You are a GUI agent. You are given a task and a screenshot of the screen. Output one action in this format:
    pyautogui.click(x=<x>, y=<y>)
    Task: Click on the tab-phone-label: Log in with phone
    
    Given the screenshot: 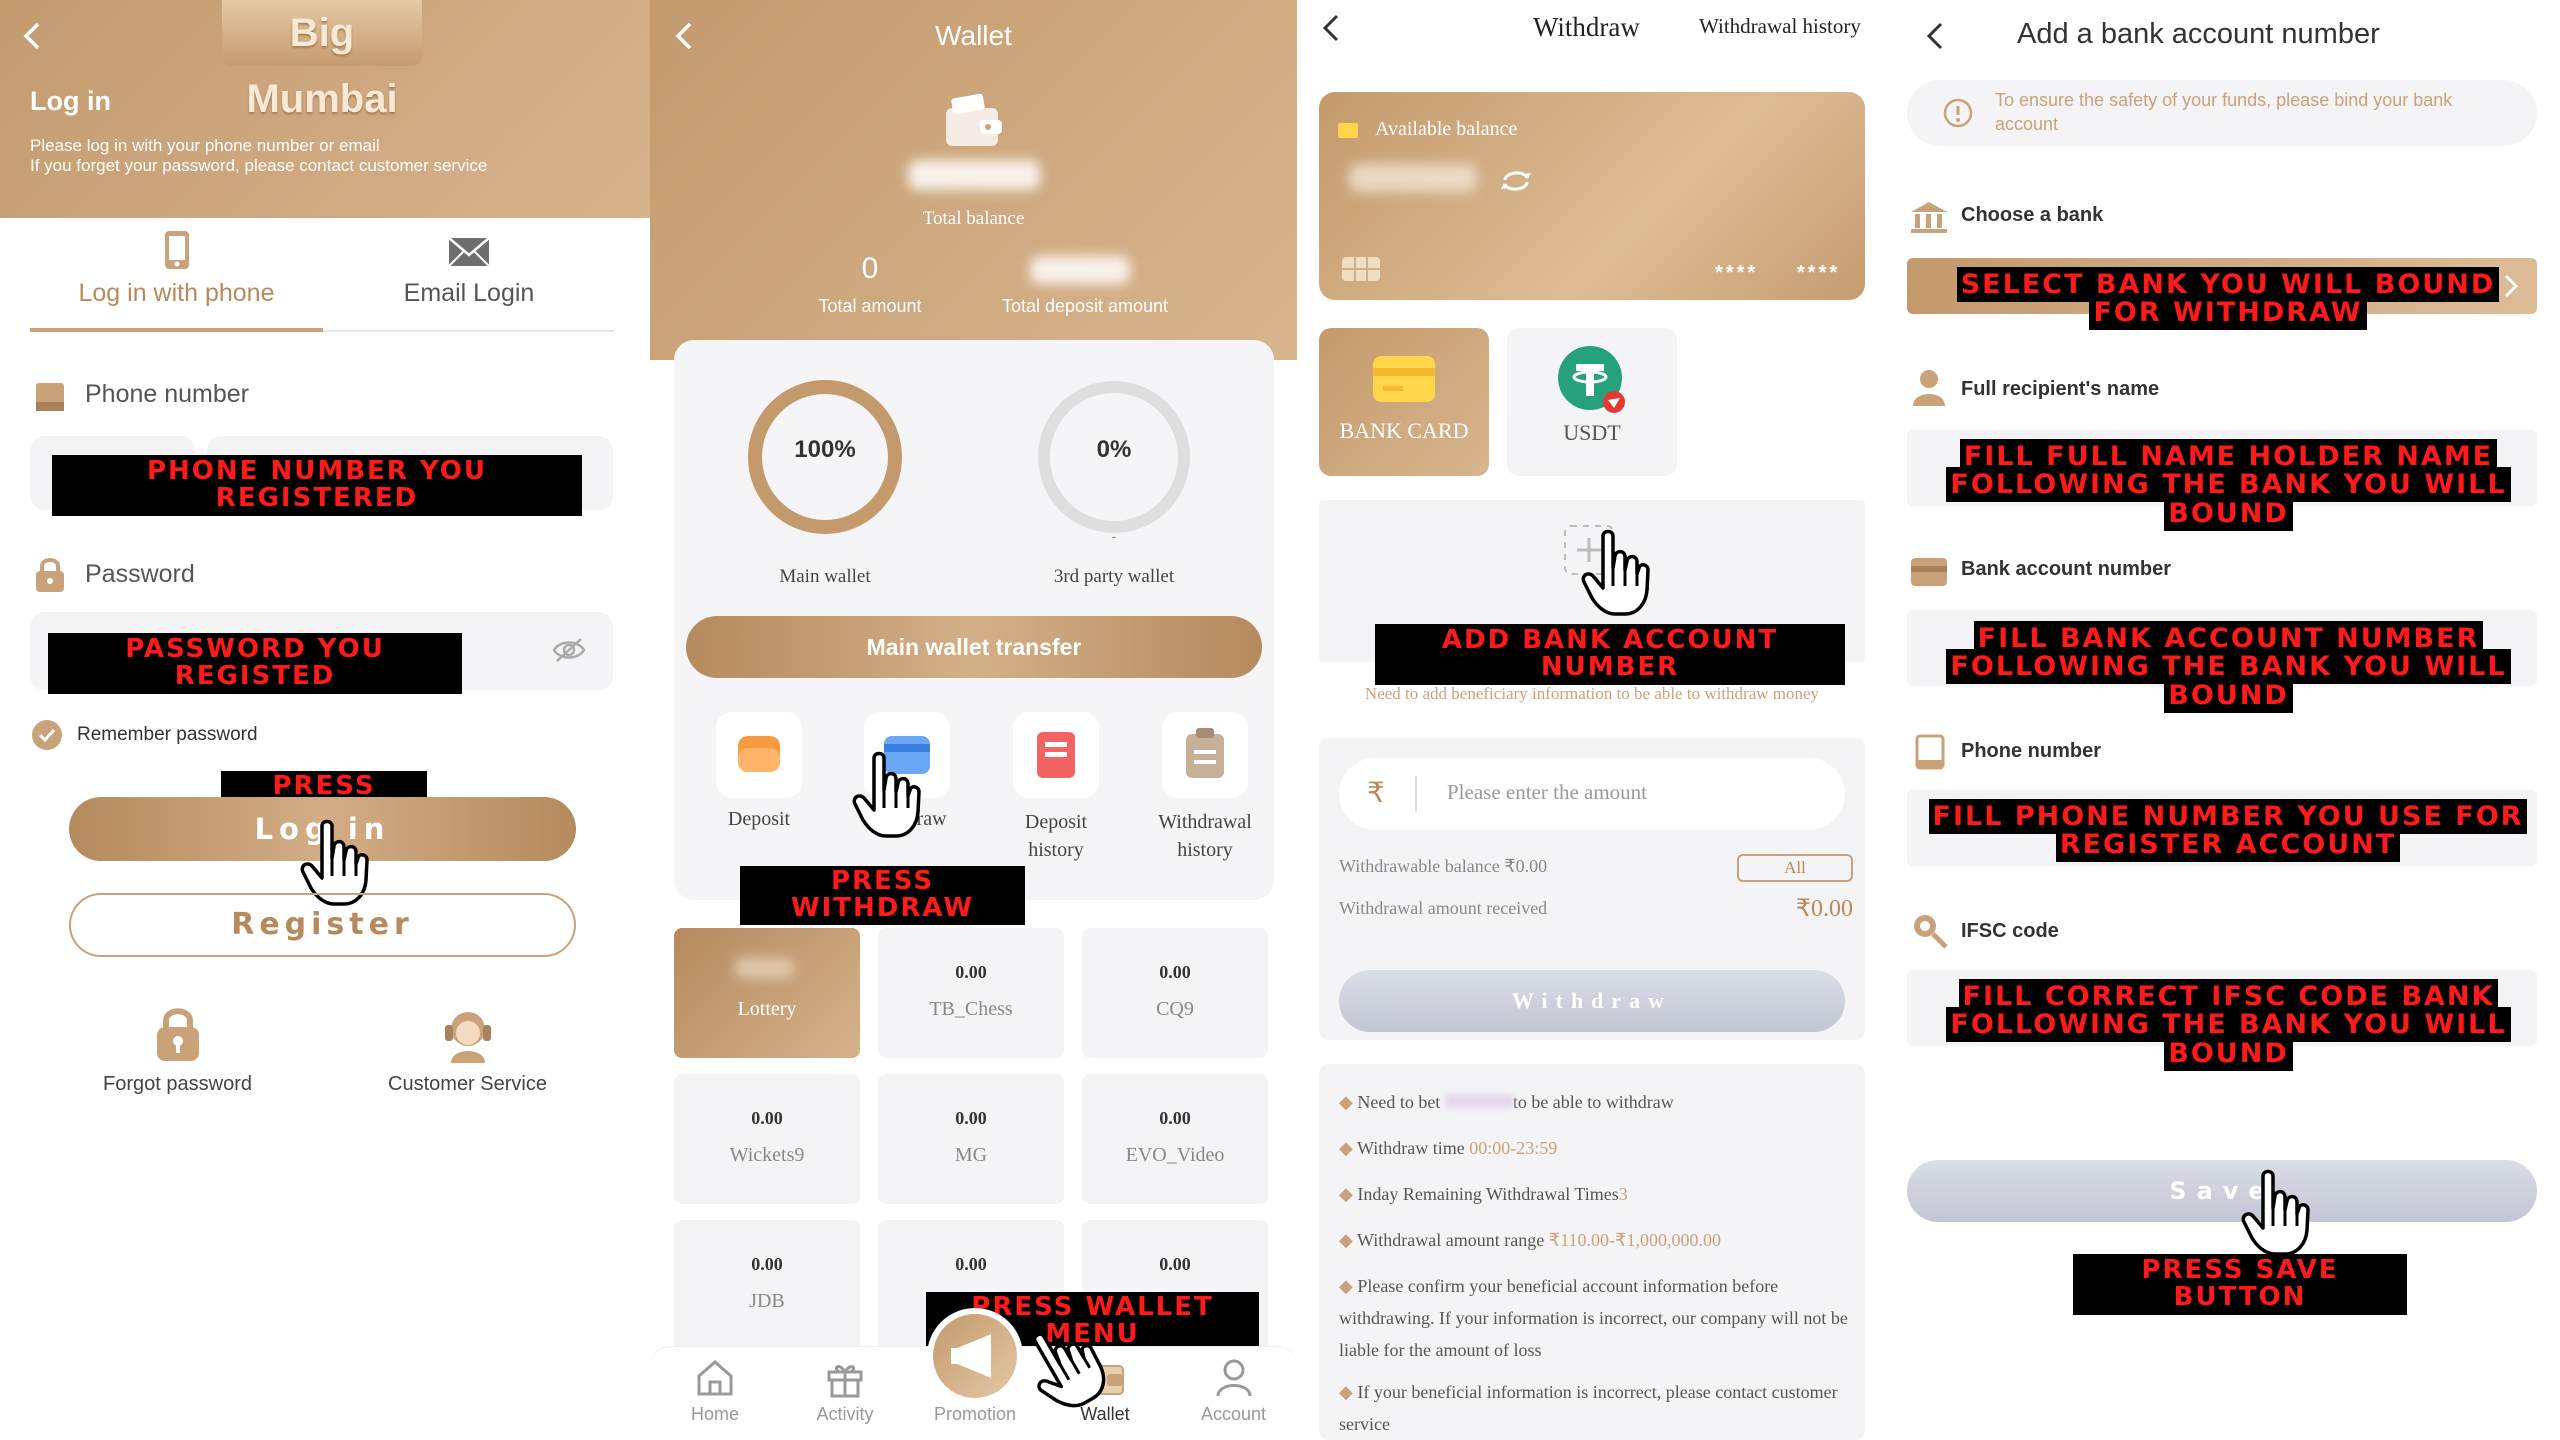 What is the action you would take?
    pyautogui.click(x=176, y=293)
    